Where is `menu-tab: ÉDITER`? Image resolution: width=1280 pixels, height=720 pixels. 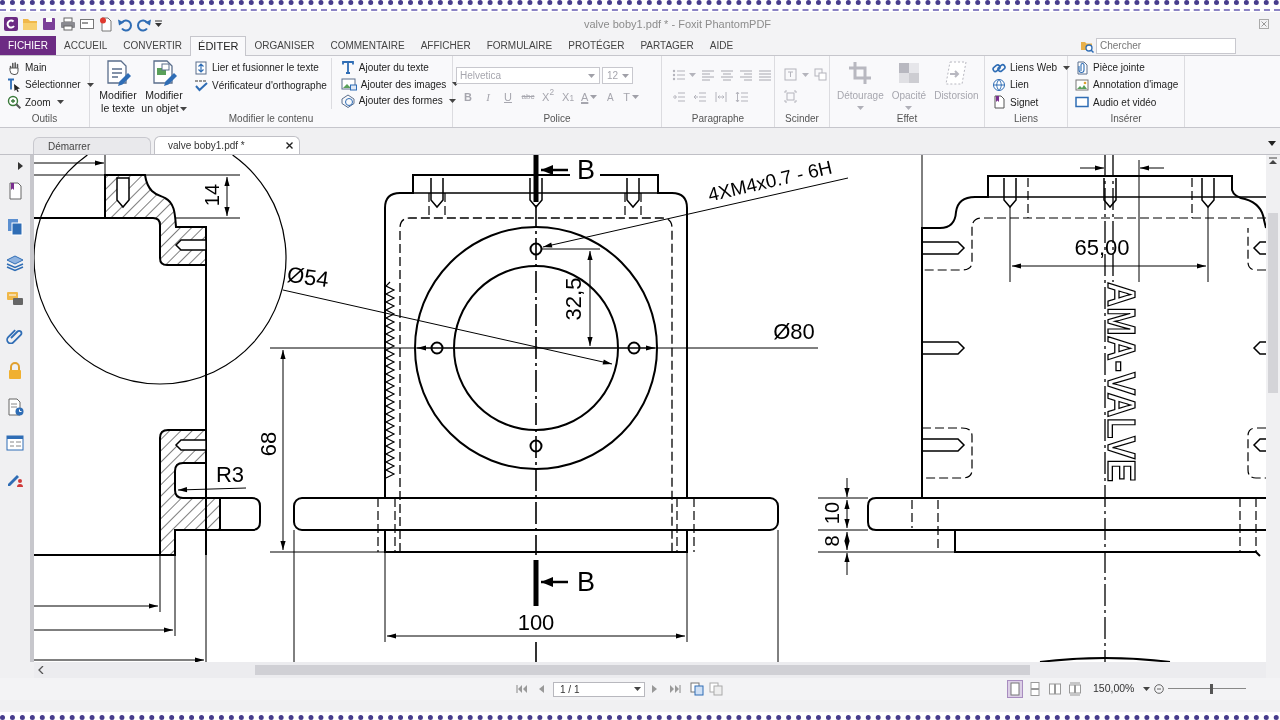
menu-tab: ÉDITER is located at coordinates (218, 46).